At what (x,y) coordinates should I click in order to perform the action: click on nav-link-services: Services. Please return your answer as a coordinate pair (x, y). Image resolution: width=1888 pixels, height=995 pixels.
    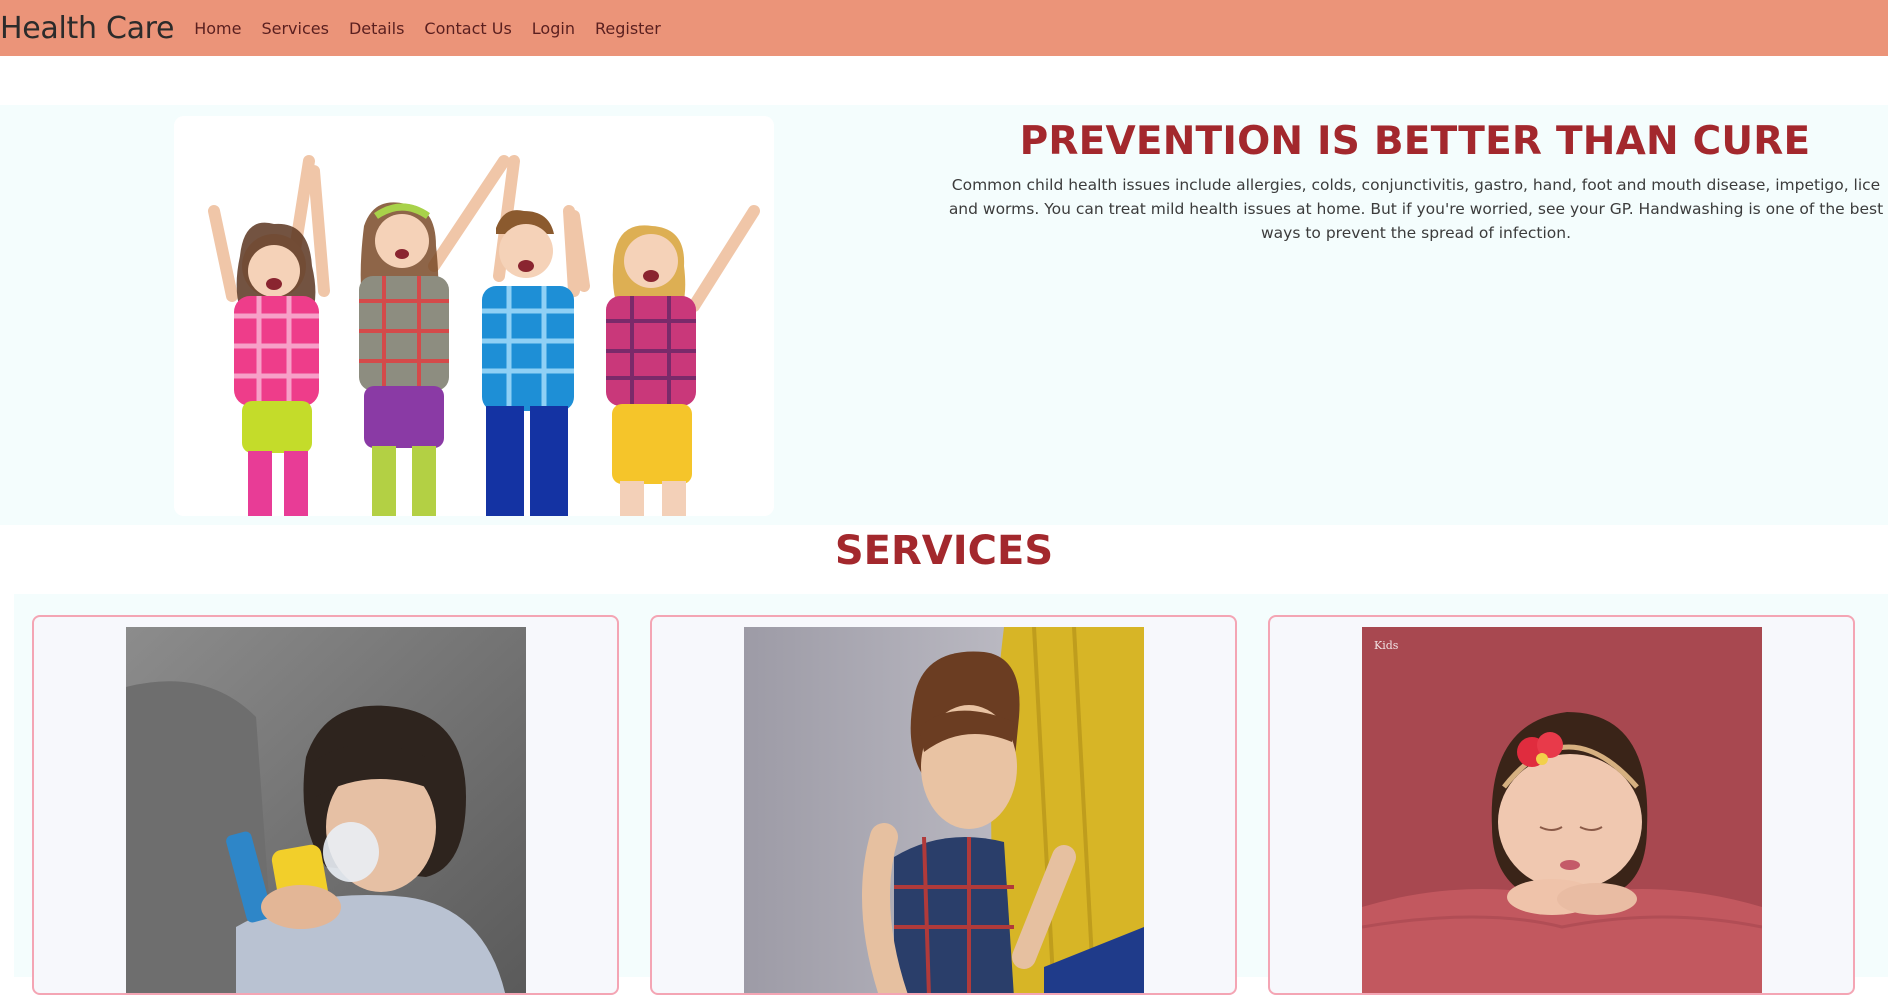
    Looking at the image, I should click on (294, 28).